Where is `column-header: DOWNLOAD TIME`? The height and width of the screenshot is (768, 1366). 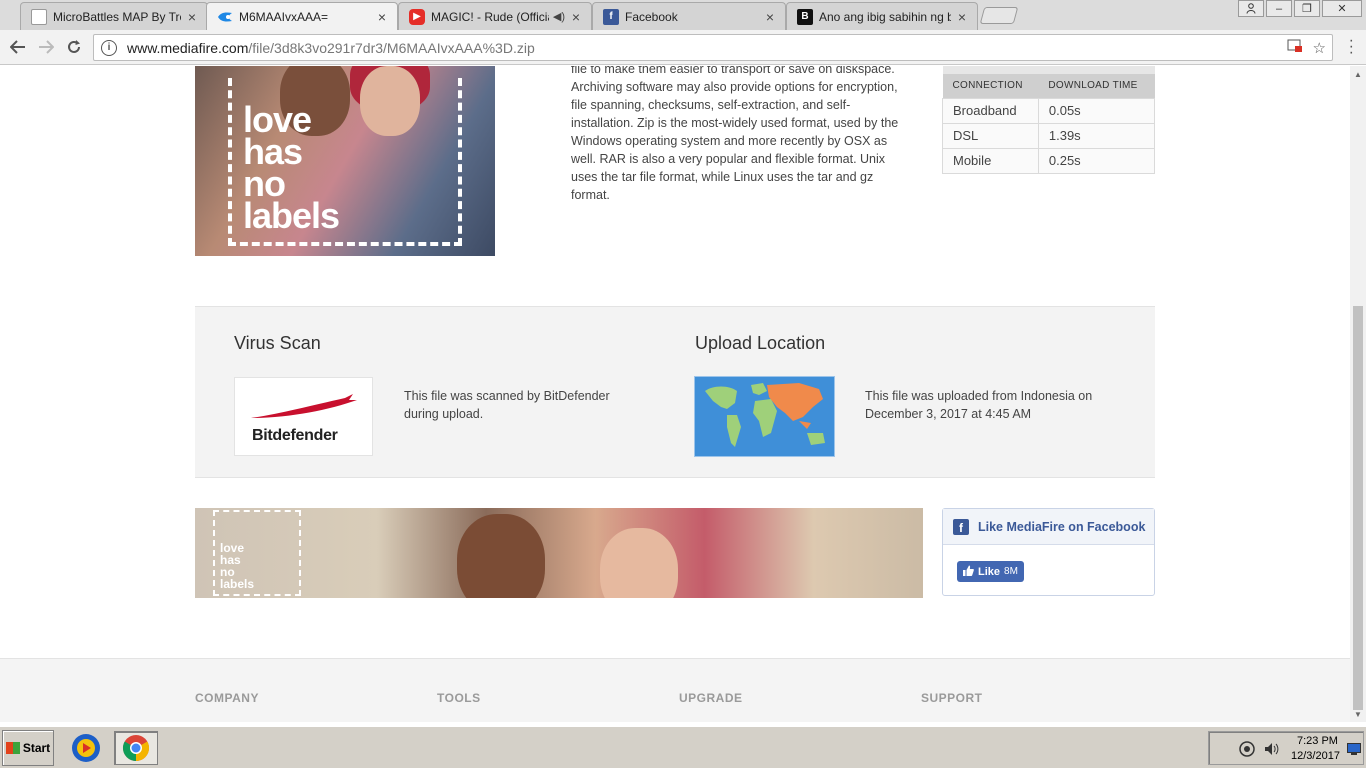 column-header: DOWNLOAD TIME is located at coordinates (1096, 86).